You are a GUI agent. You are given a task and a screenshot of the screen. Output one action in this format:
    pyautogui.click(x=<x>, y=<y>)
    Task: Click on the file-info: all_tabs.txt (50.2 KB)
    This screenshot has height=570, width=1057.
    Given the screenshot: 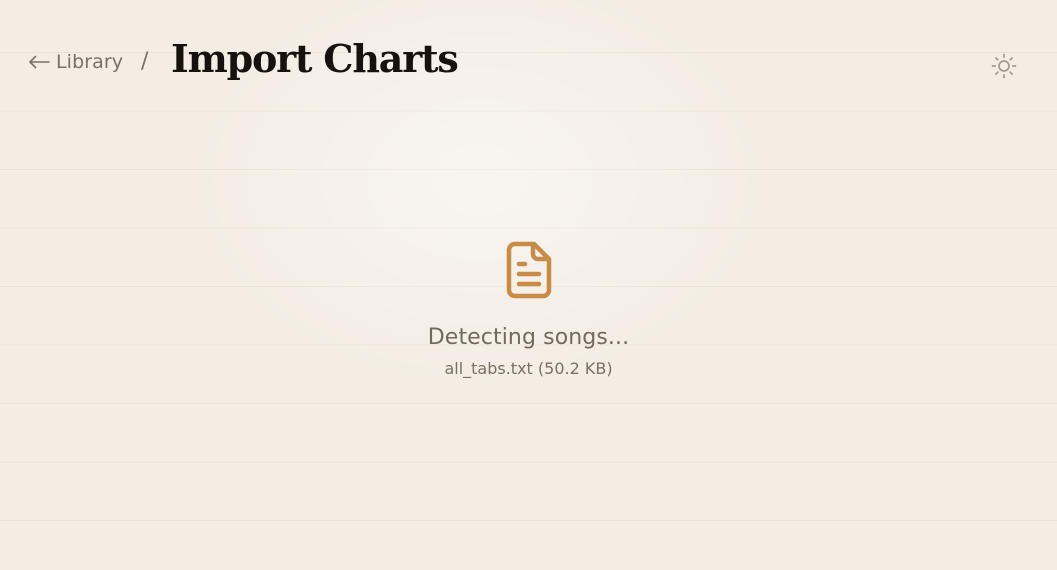 What is the action you would take?
    pyautogui.click(x=528, y=368)
    